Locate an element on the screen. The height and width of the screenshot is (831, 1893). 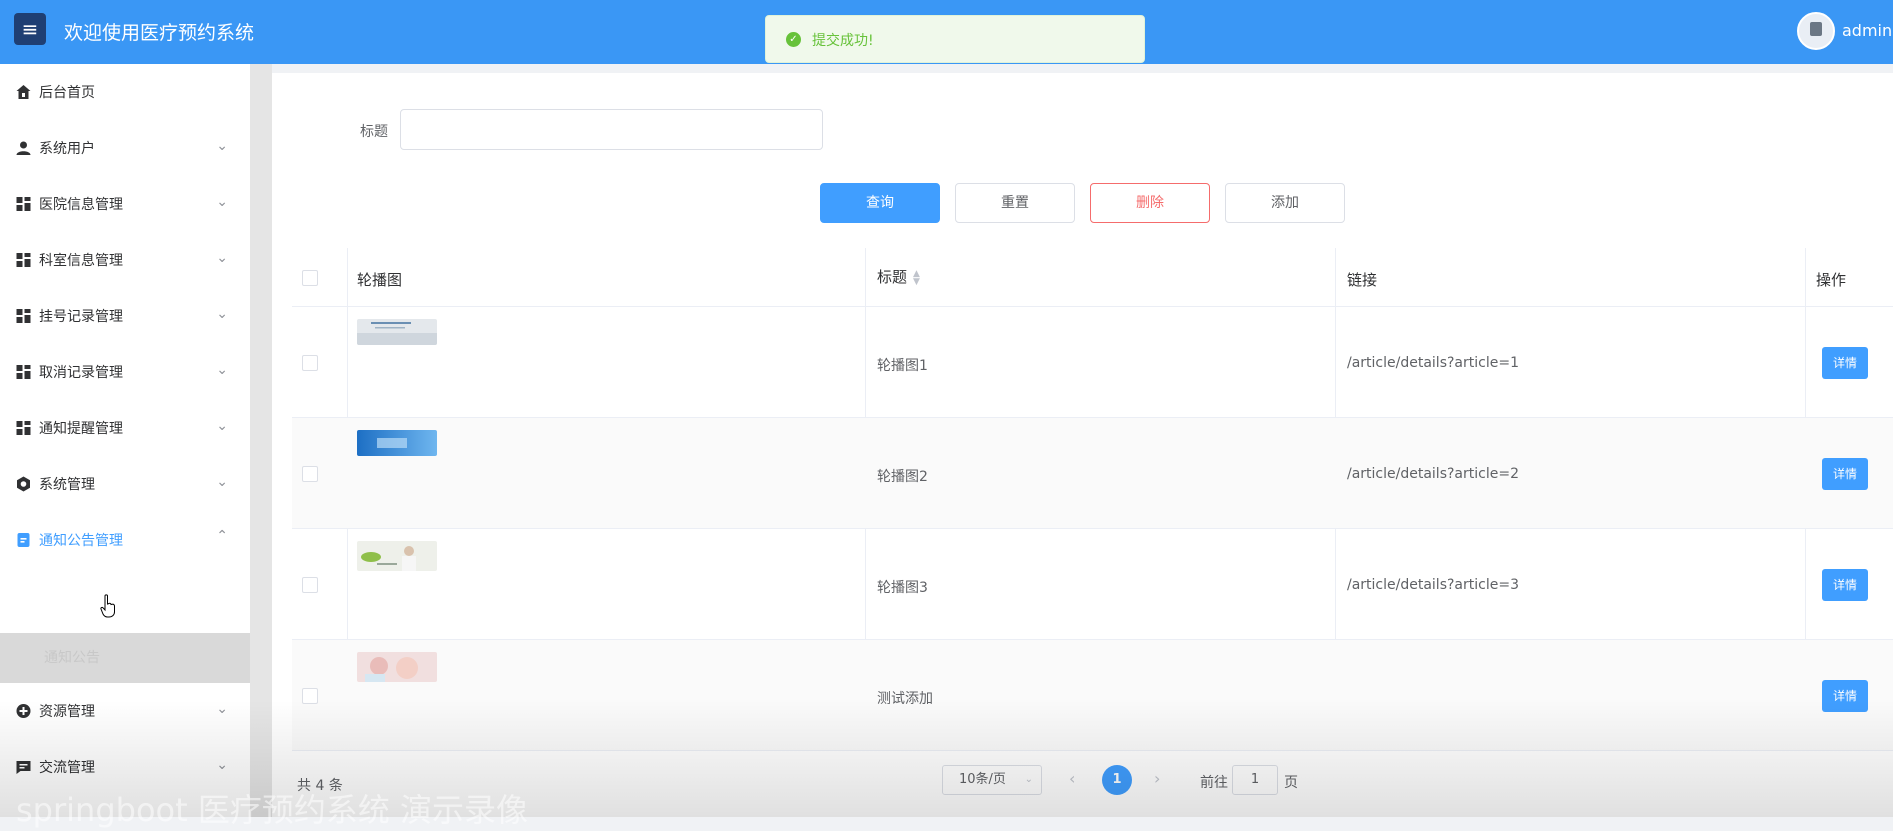
sidebar-item-resources: 资源管理 ⌄ is located at coordinates (125, 711).